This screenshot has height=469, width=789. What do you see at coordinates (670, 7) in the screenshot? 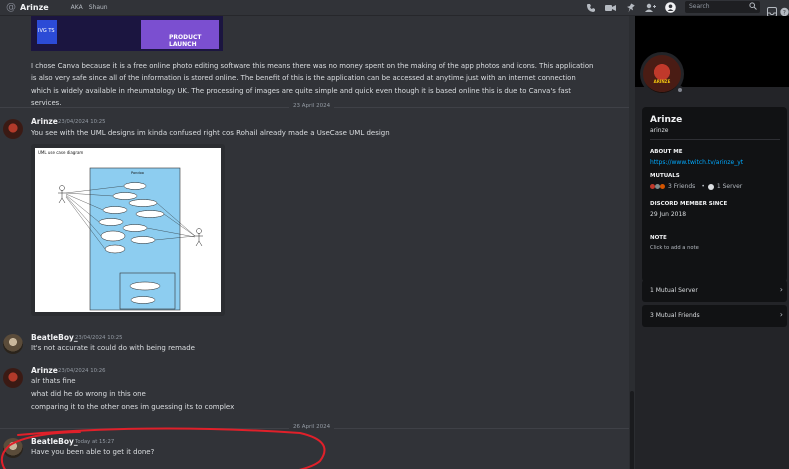
I see `profile-icon` at bounding box center [670, 7].